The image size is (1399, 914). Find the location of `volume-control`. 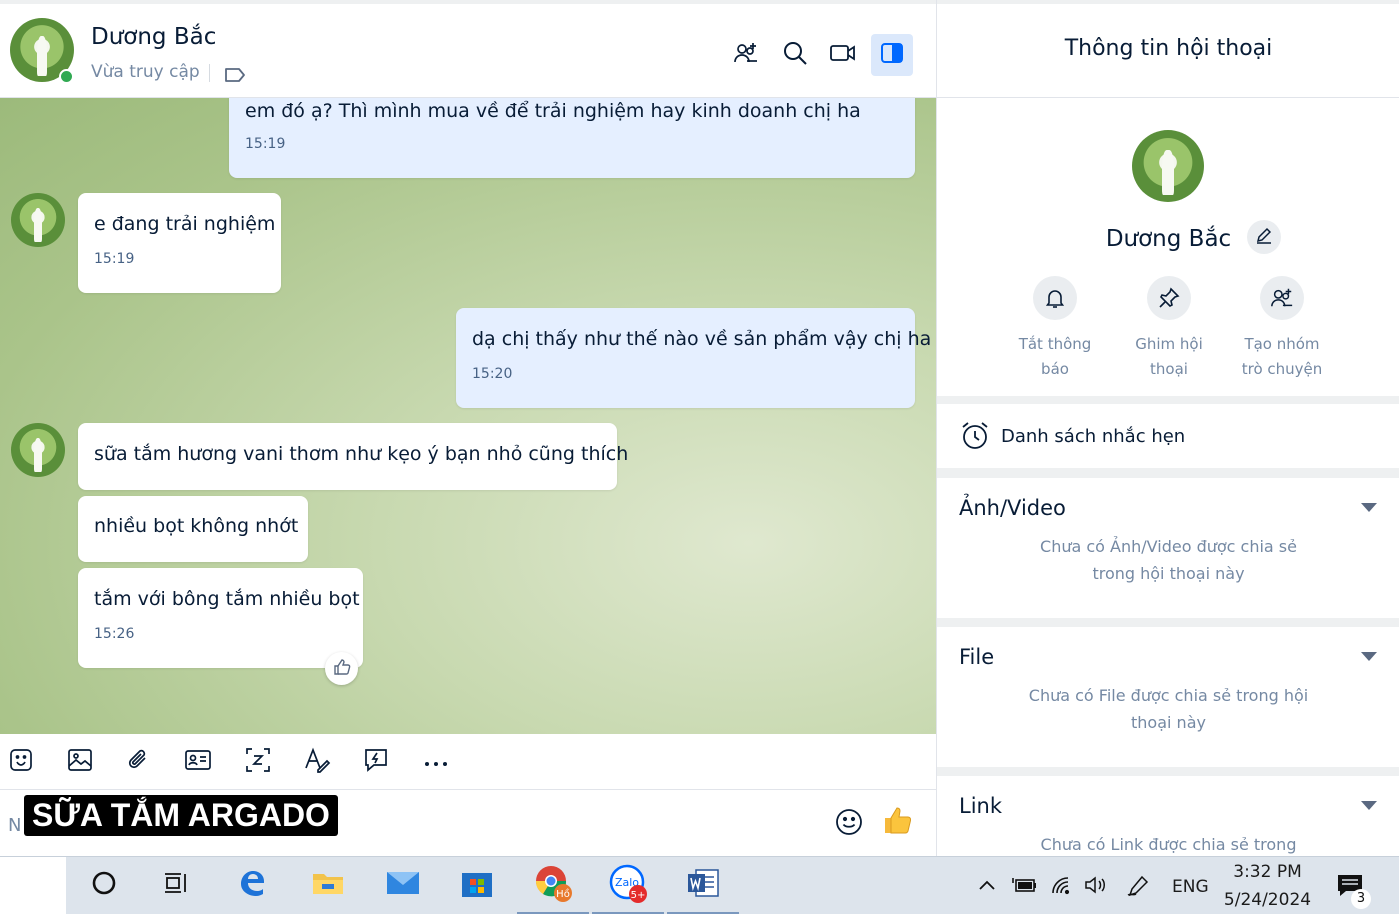

volume-control is located at coordinates (1096, 887).